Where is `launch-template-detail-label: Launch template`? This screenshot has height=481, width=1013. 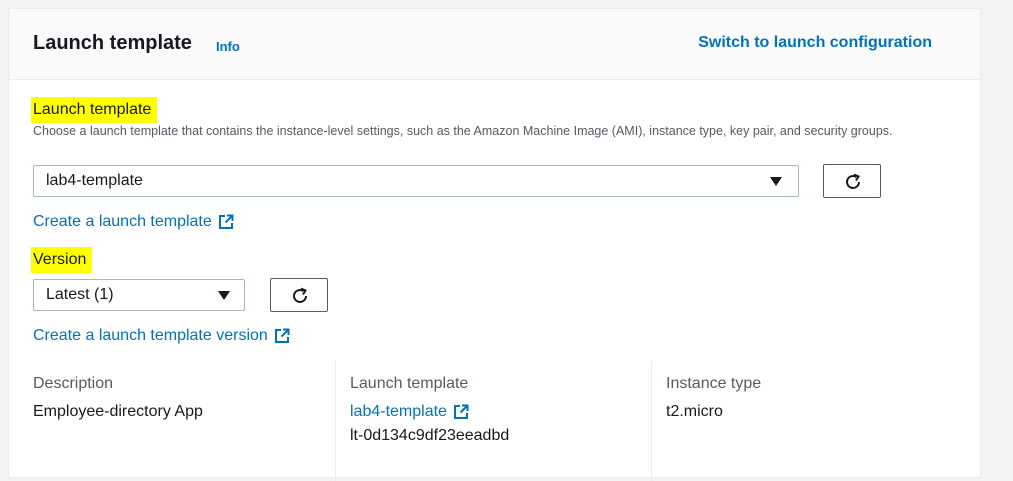 launch-template-detail-label: Launch template is located at coordinates (409, 383).